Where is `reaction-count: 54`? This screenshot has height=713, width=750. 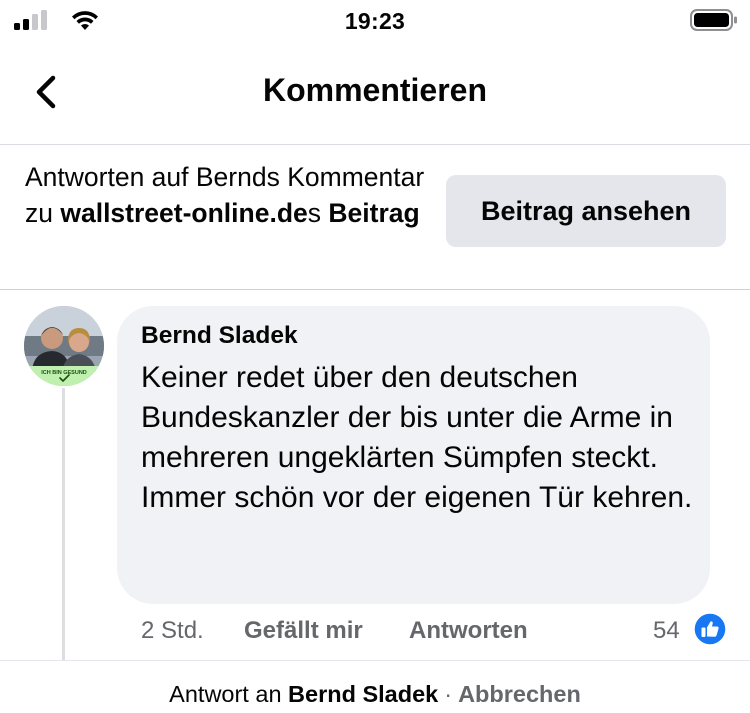
reaction-count: 54 is located at coordinates (666, 631).